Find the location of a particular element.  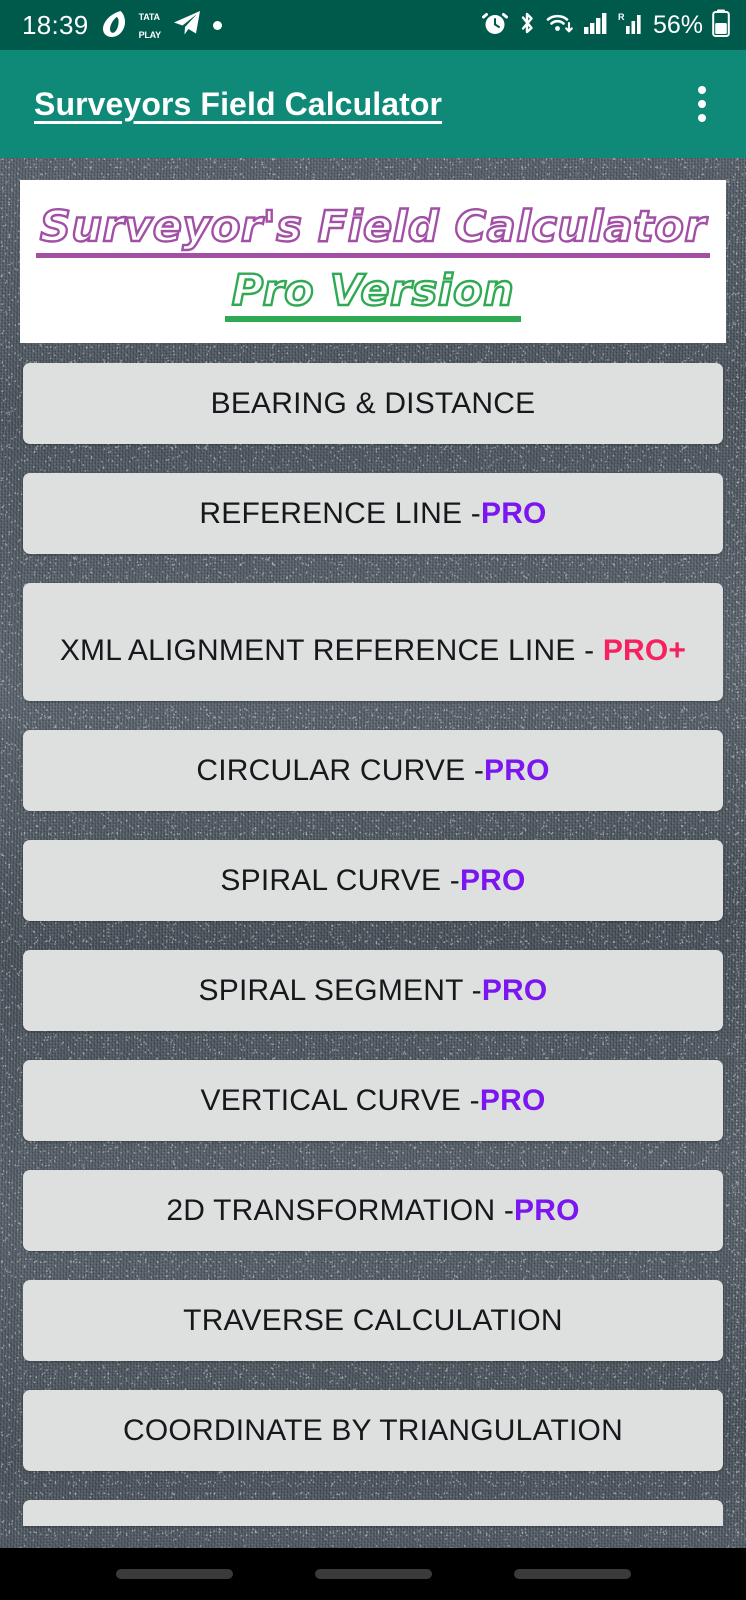

status-bar: 18:39 TATA PLAY R 56% is located at coordinates (373, 25).